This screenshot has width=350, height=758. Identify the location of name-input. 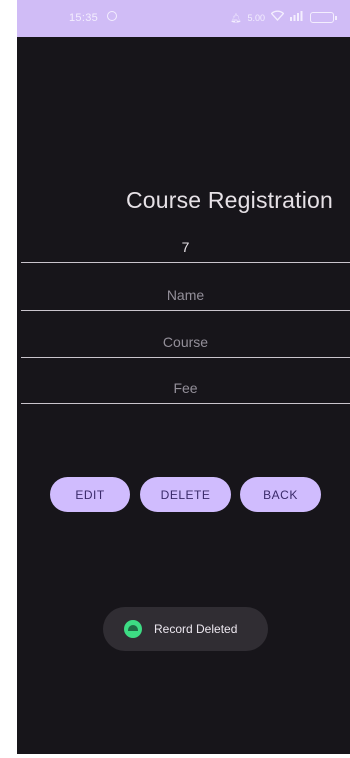
(185, 294).